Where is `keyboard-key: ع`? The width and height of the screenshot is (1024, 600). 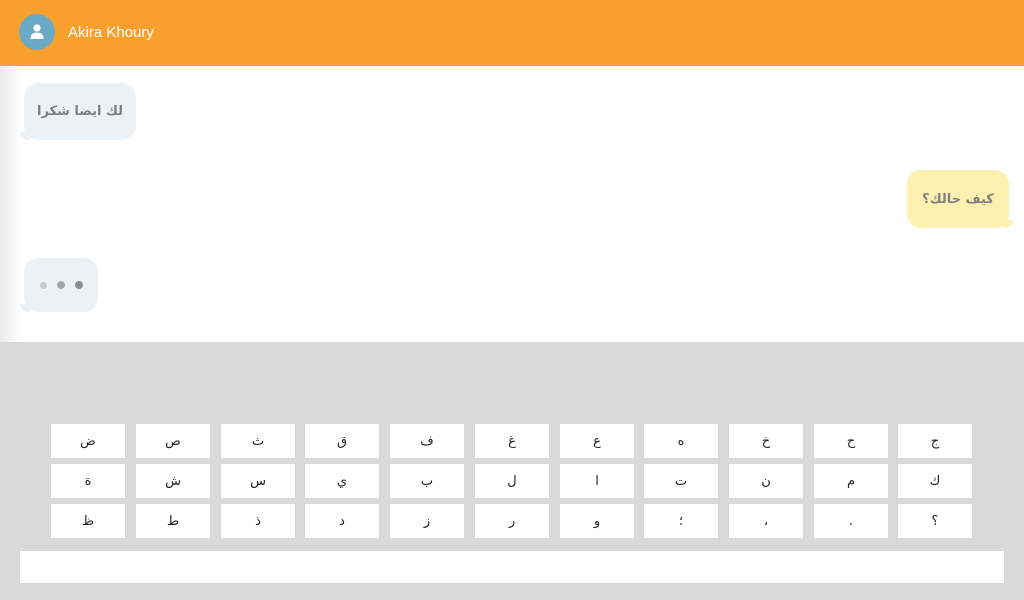
keyboard-key: ع is located at coordinates (597, 441).